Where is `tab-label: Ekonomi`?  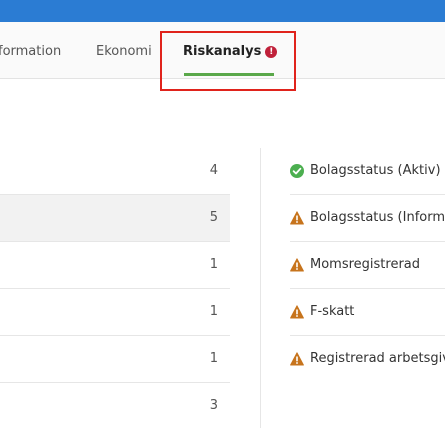 tab-label: Ekonomi is located at coordinates (124, 51).